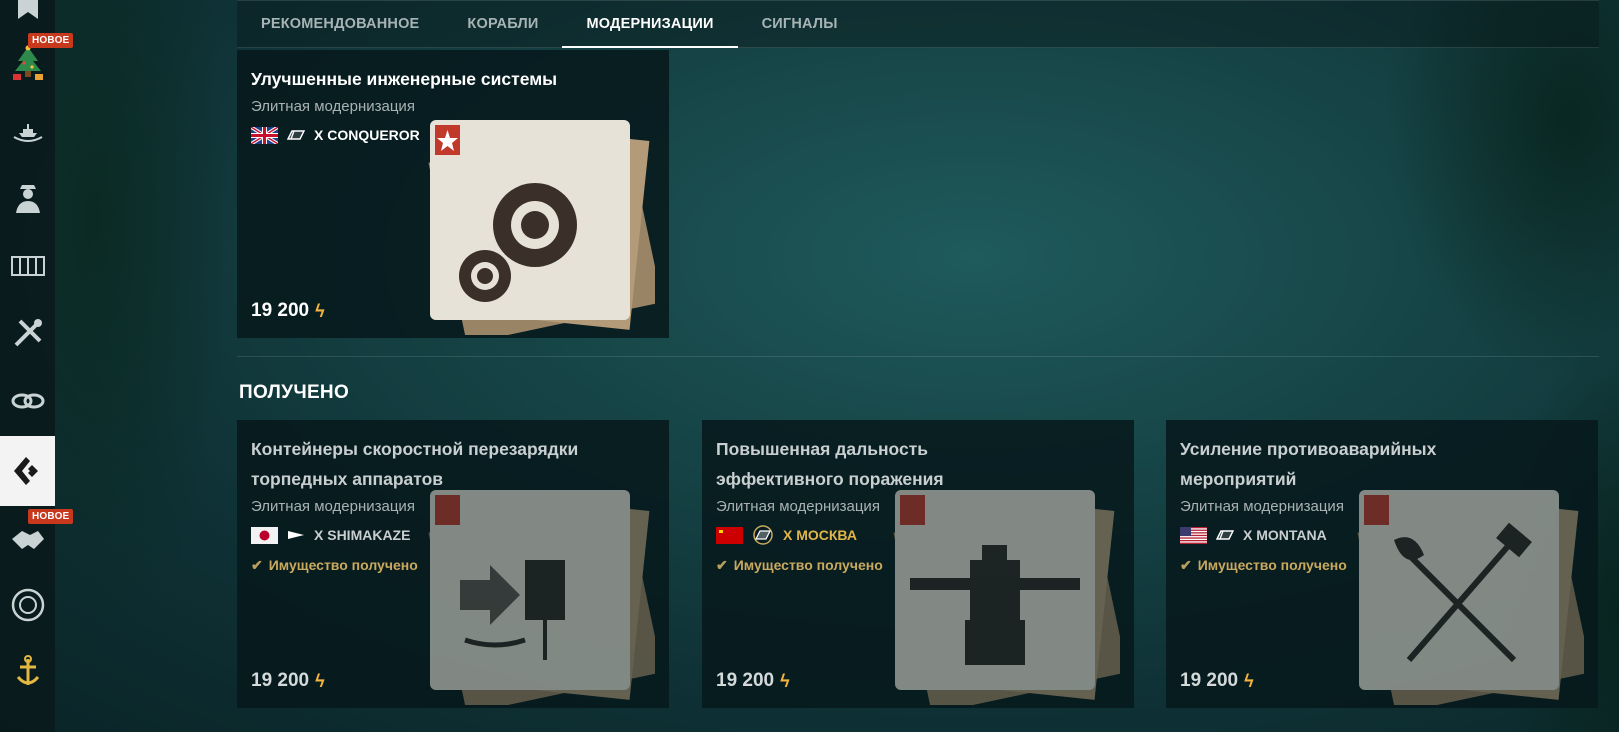  What do you see at coordinates (1308, 464) in the screenshot?
I see `card-title: Усиление противоаварийных мероприятий` at bounding box center [1308, 464].